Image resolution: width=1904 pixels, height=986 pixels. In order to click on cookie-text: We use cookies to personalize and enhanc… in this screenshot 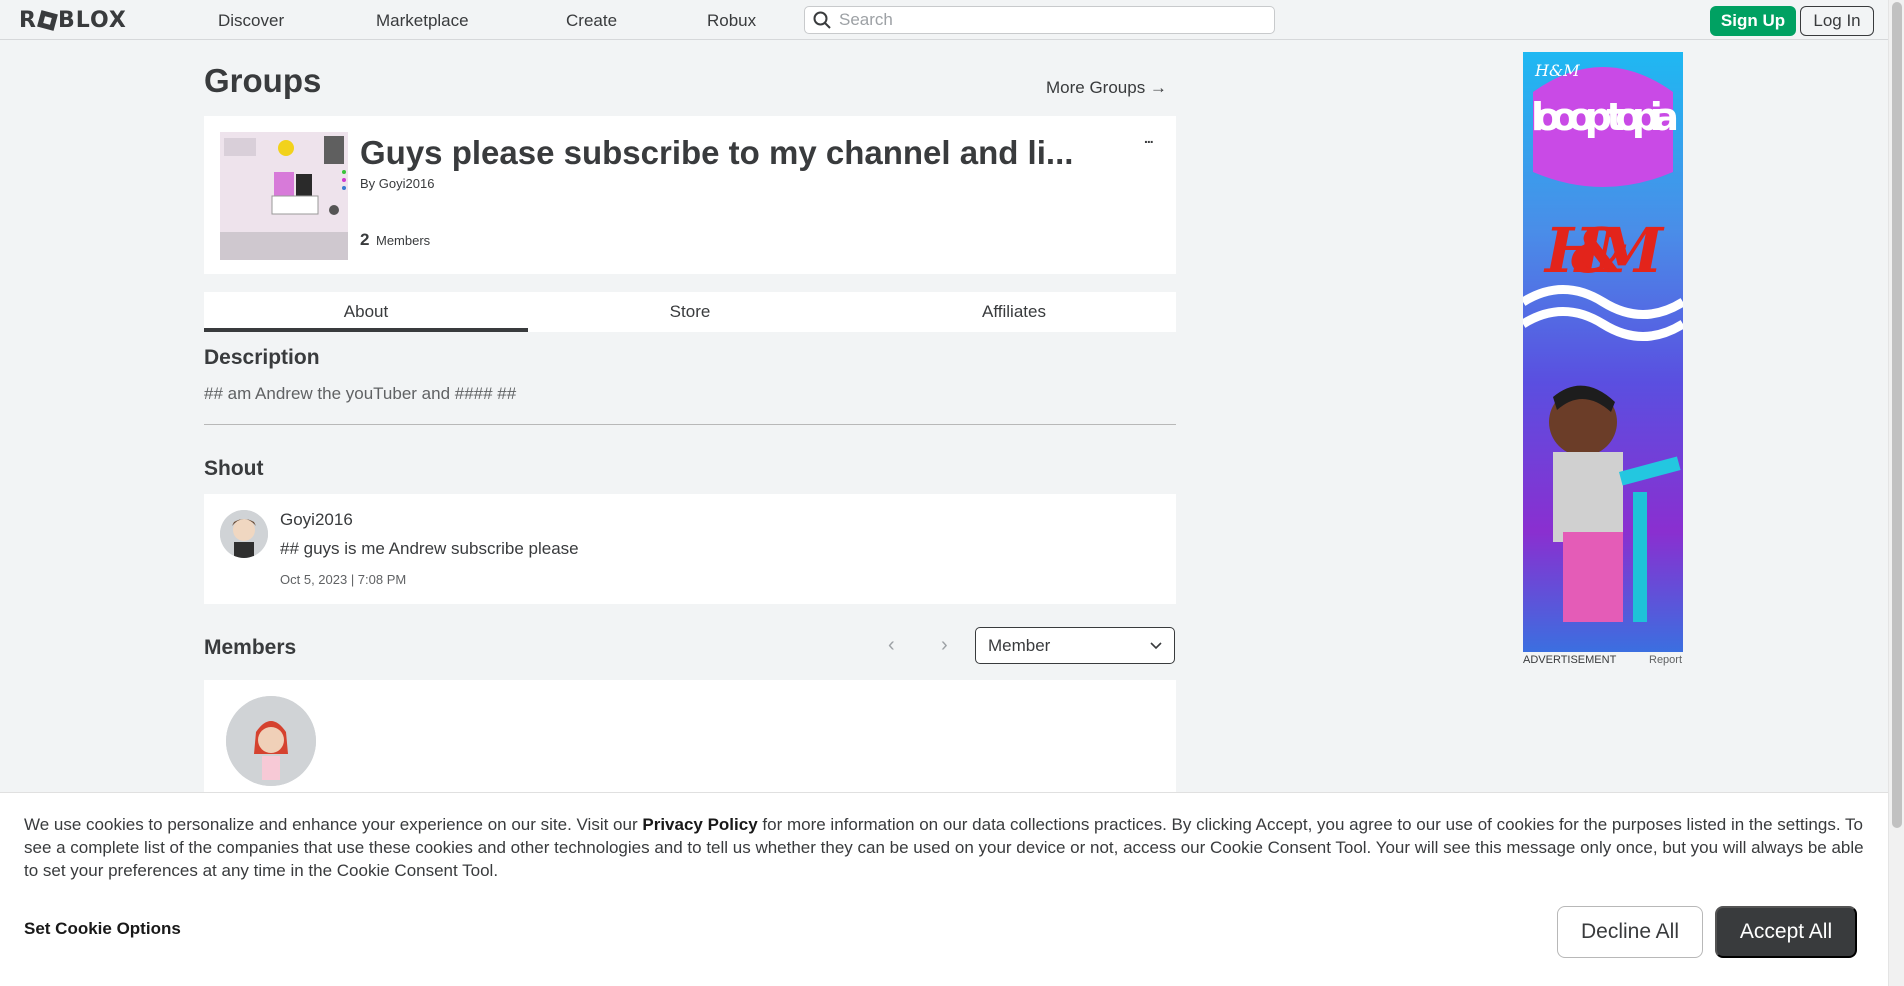, I will do `click(944, 847)`.